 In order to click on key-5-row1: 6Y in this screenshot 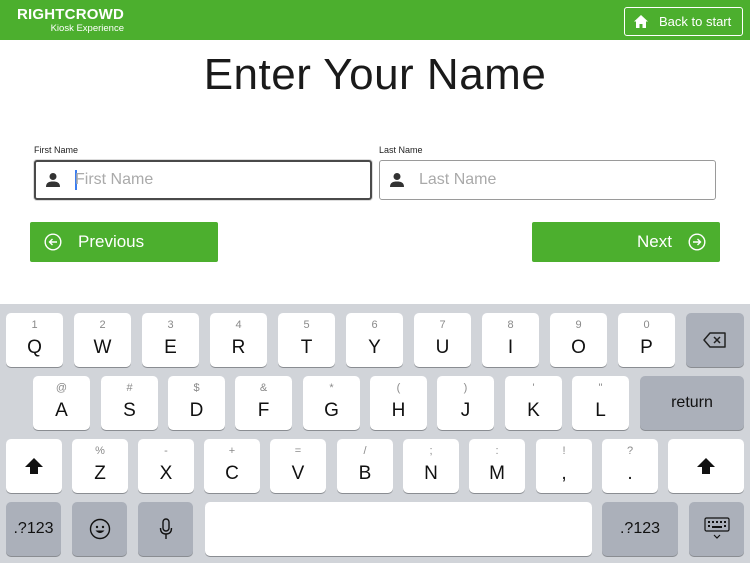, I will do `click(374, 340)`.